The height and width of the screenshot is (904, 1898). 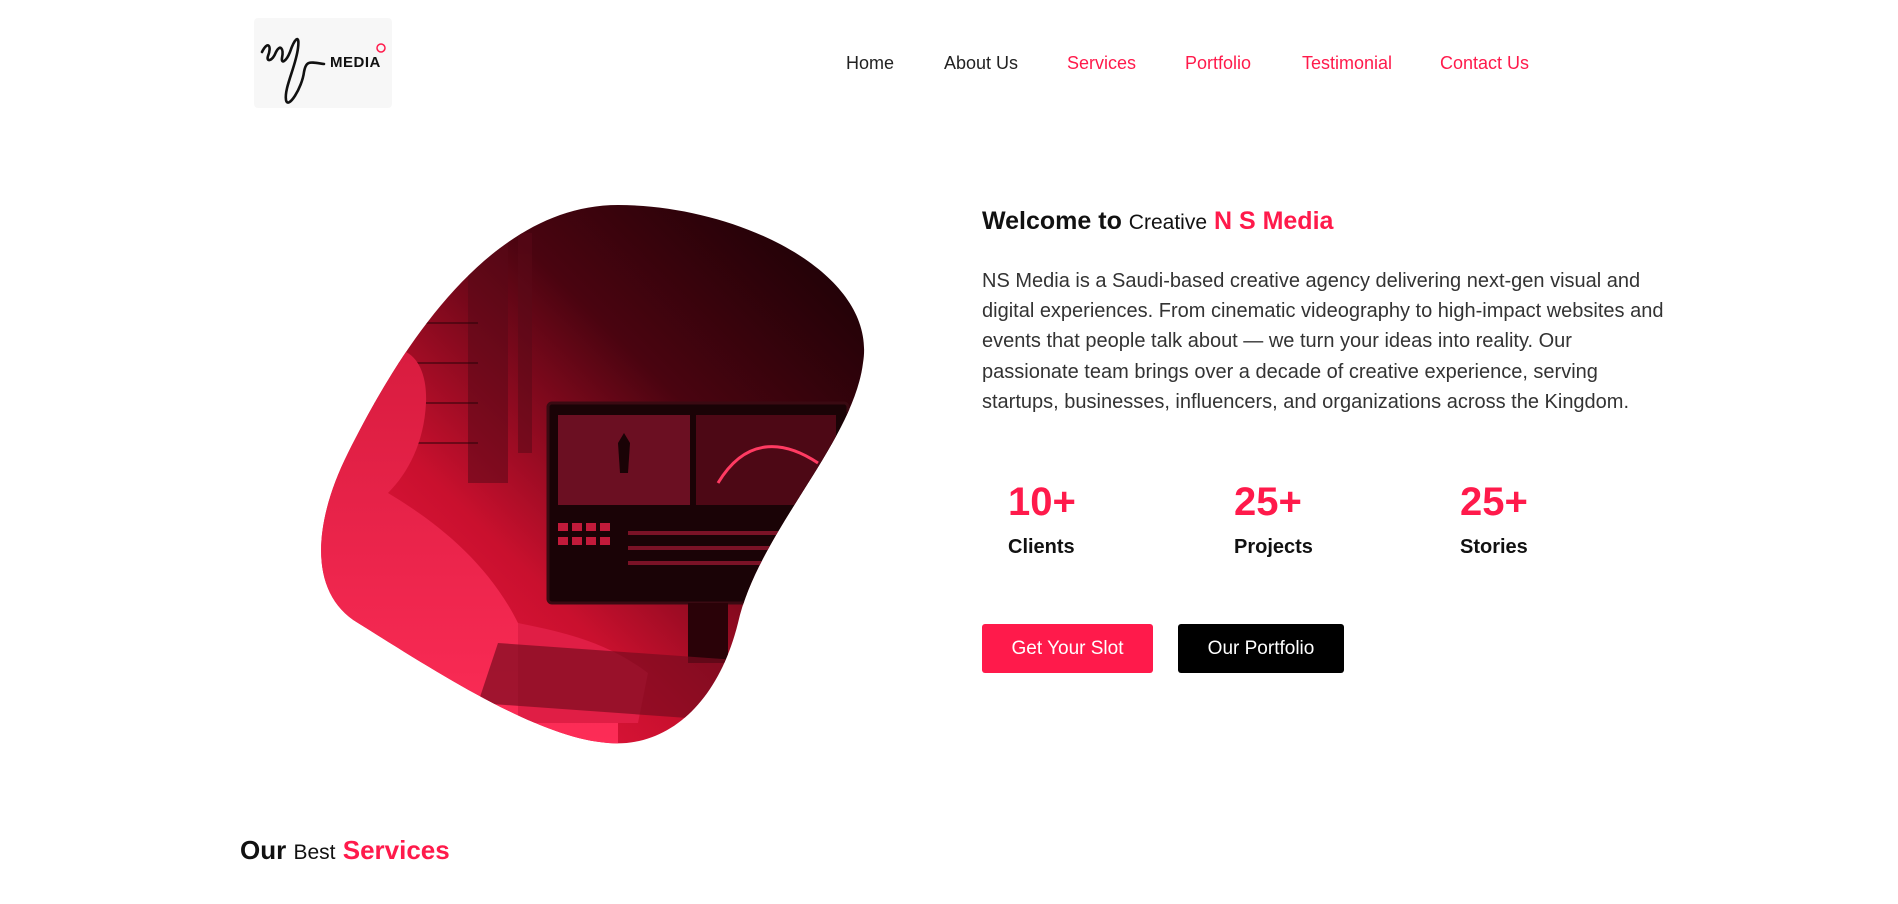 I want to click on stat-stories: 25+ Stories, so click(x=1560, y=518).